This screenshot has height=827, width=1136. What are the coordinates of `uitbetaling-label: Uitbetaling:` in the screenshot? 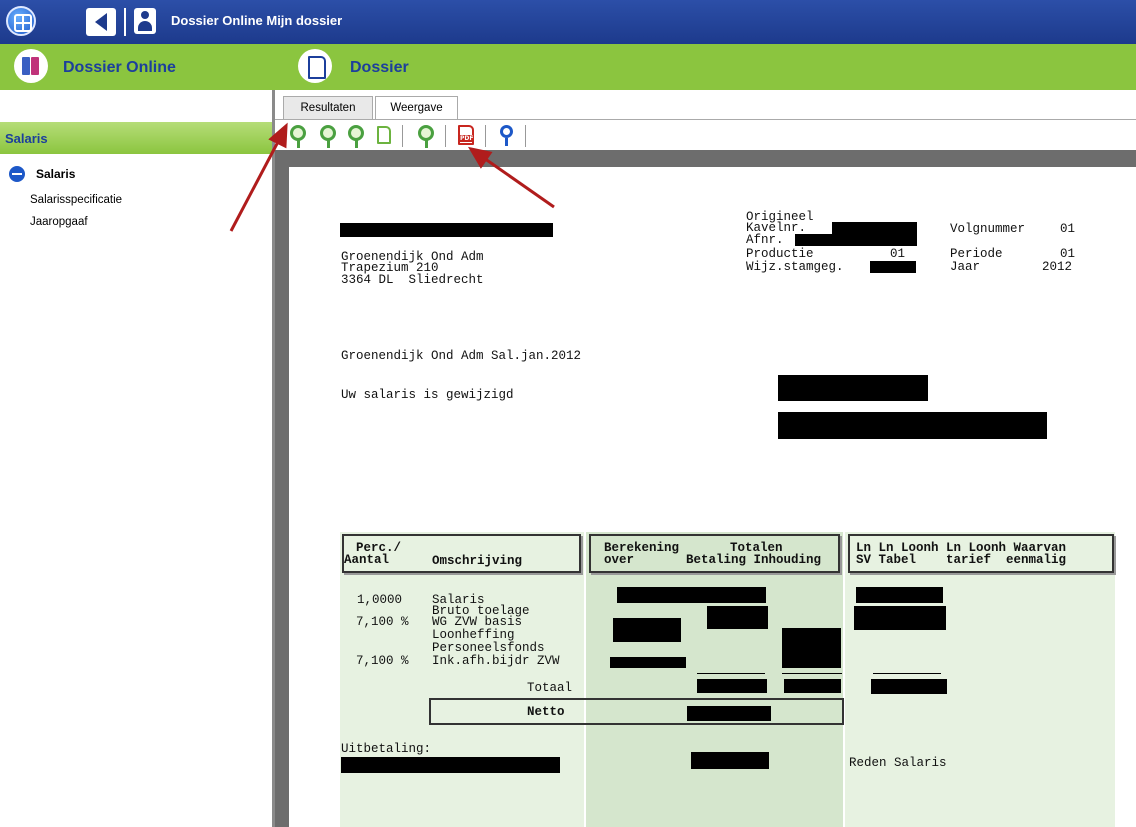 It's located at (386, 749).